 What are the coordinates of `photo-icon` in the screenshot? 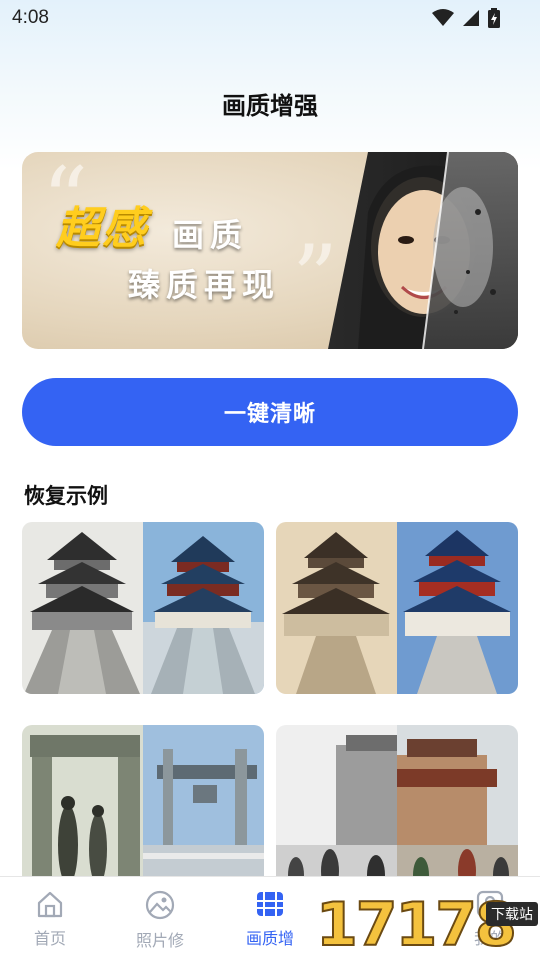 It's located at (160, 905).